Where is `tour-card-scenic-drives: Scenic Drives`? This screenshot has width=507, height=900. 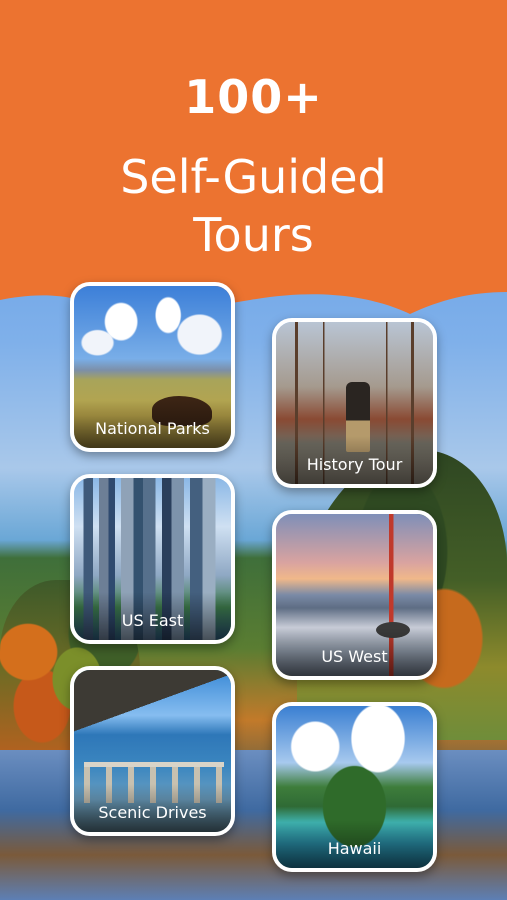
tour-card-scenic-drives: Scenic Drives is located at coordinates (152, 751).